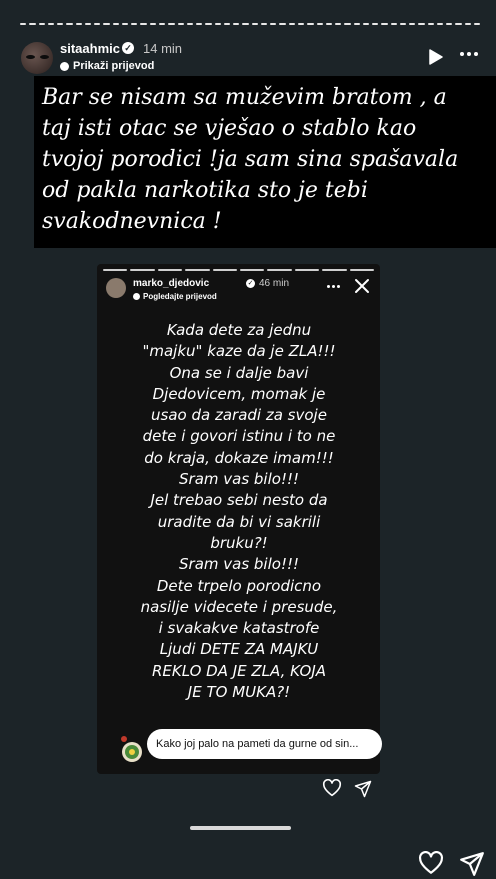  What do you see at coordinates (37, 58) in the screenshot?
I see `avatar` at bounding box center [37, 58].